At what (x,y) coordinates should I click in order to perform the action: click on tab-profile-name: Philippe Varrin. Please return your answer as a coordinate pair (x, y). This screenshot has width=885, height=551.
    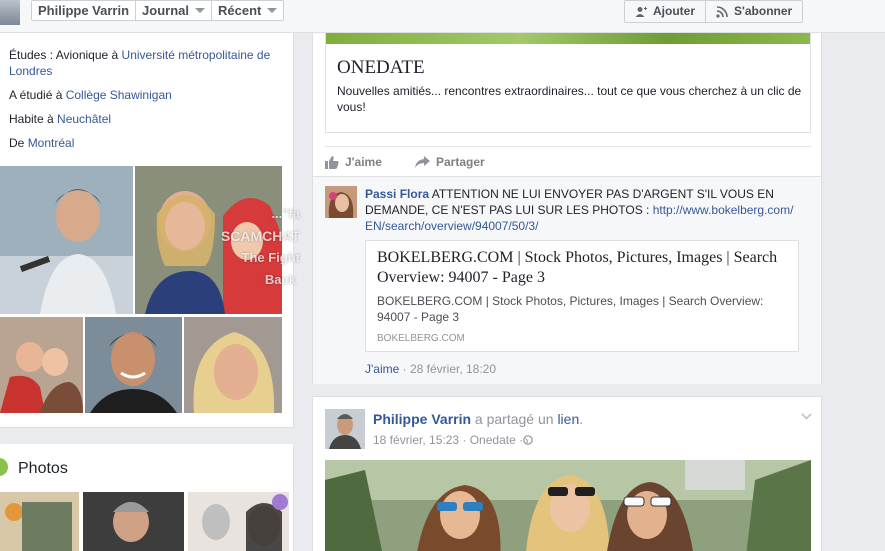
    Looking at the image, I should click on (84, 10).